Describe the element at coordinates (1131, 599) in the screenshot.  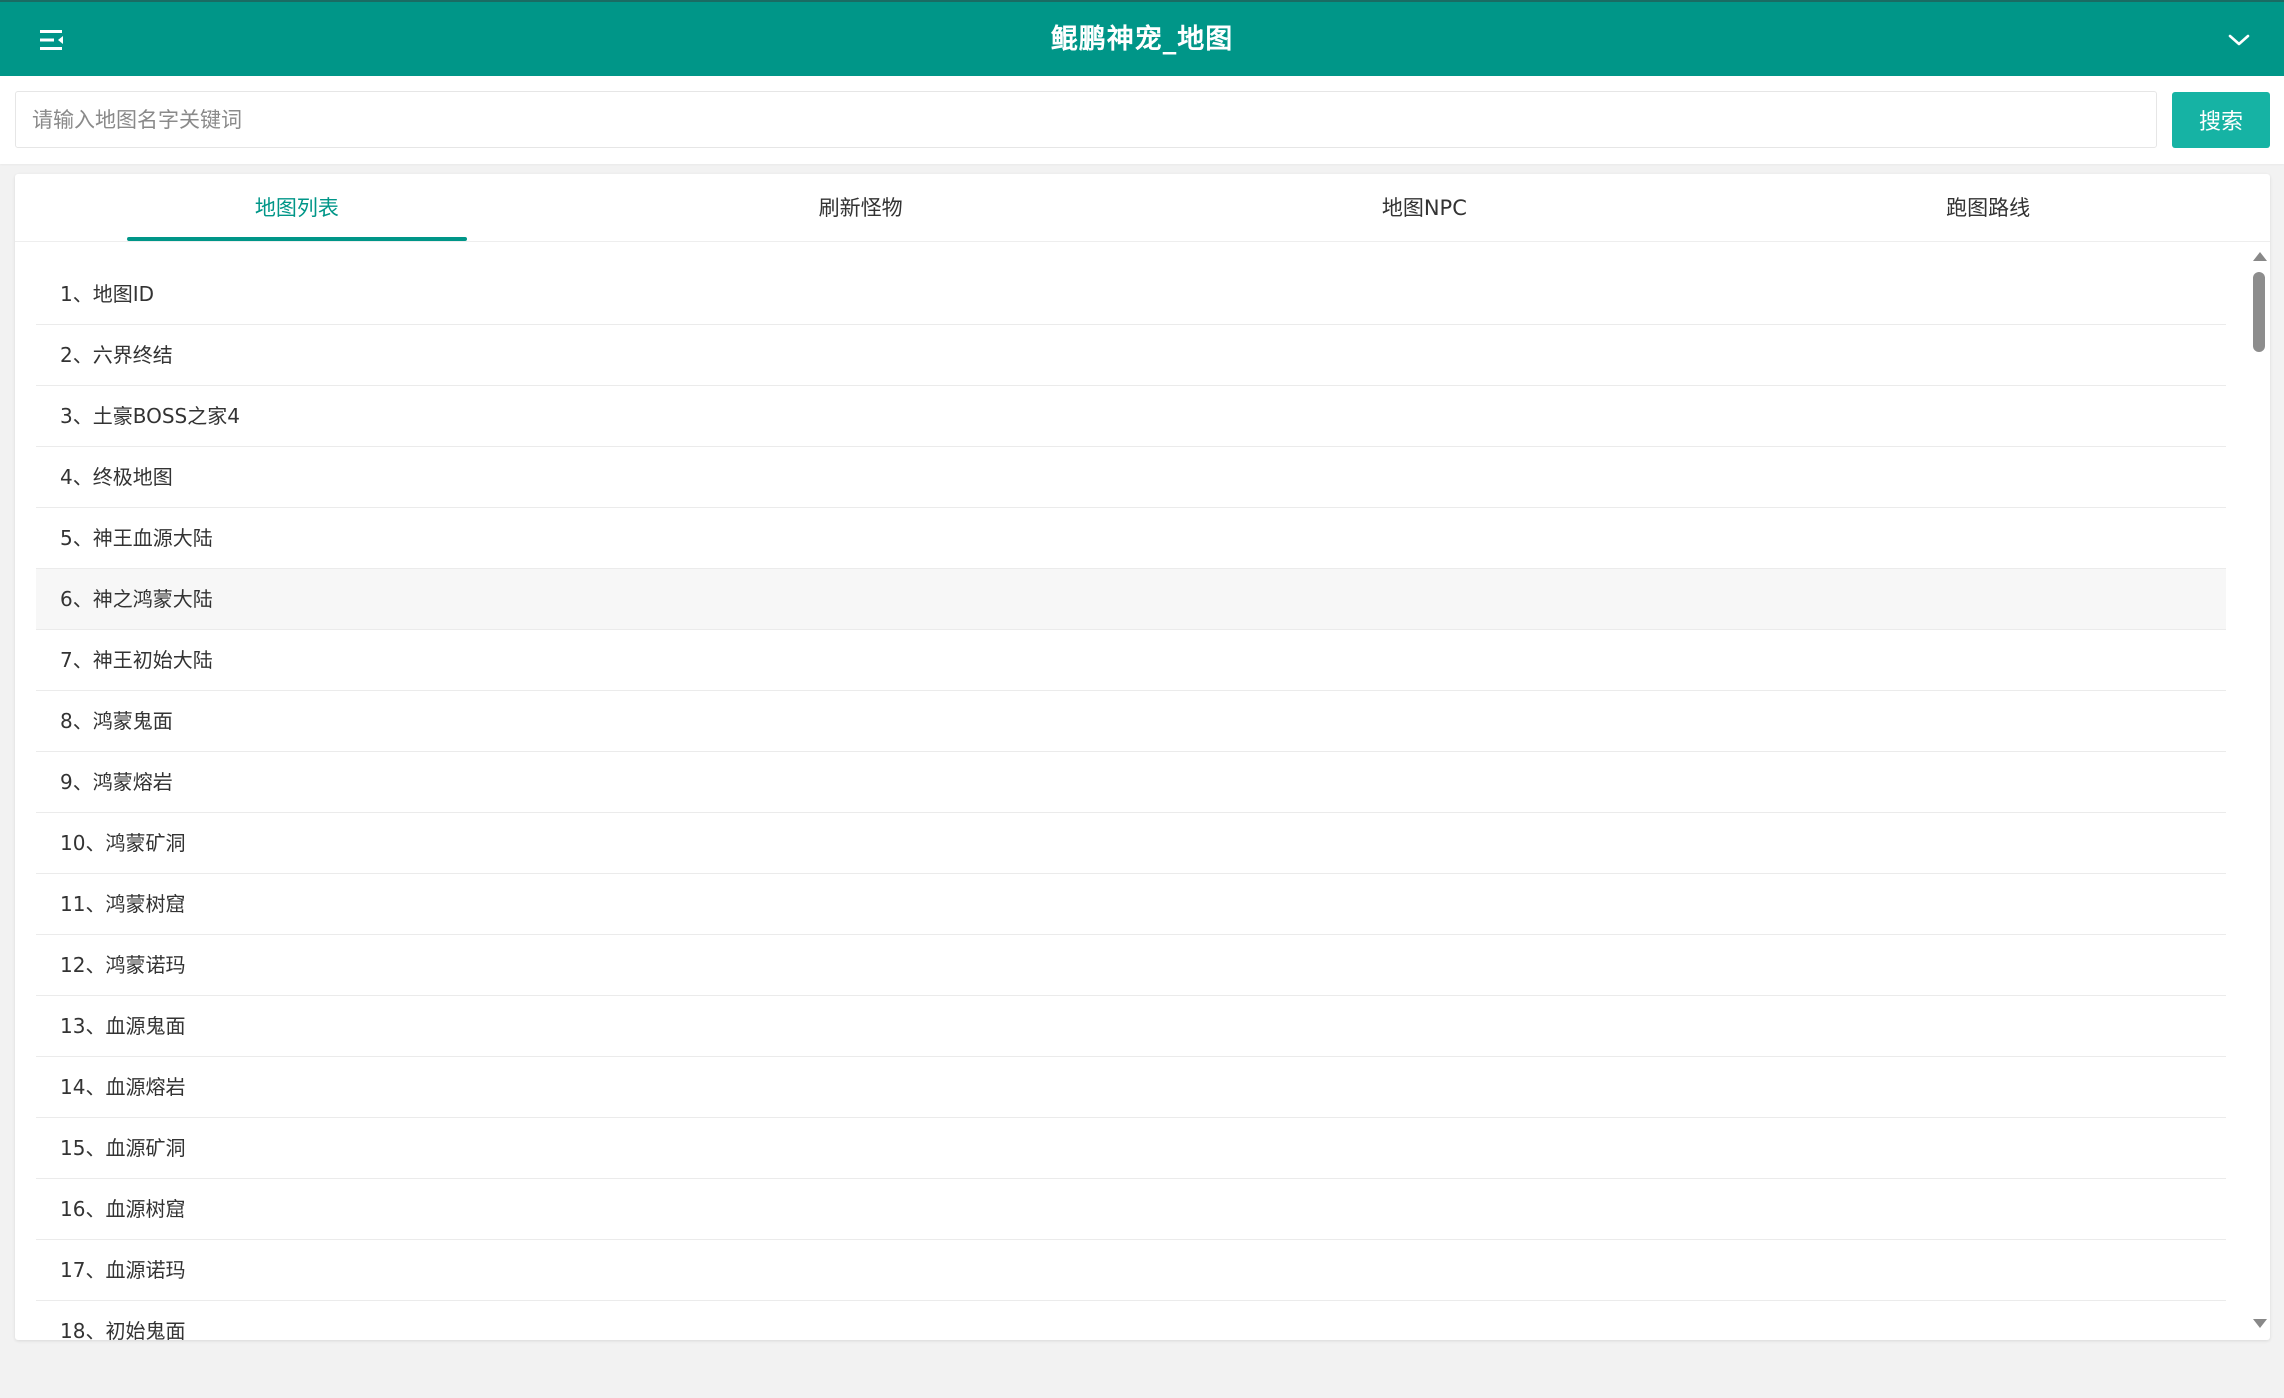
I see `list-item: 6、神之鸿蒙大陆` at that location.